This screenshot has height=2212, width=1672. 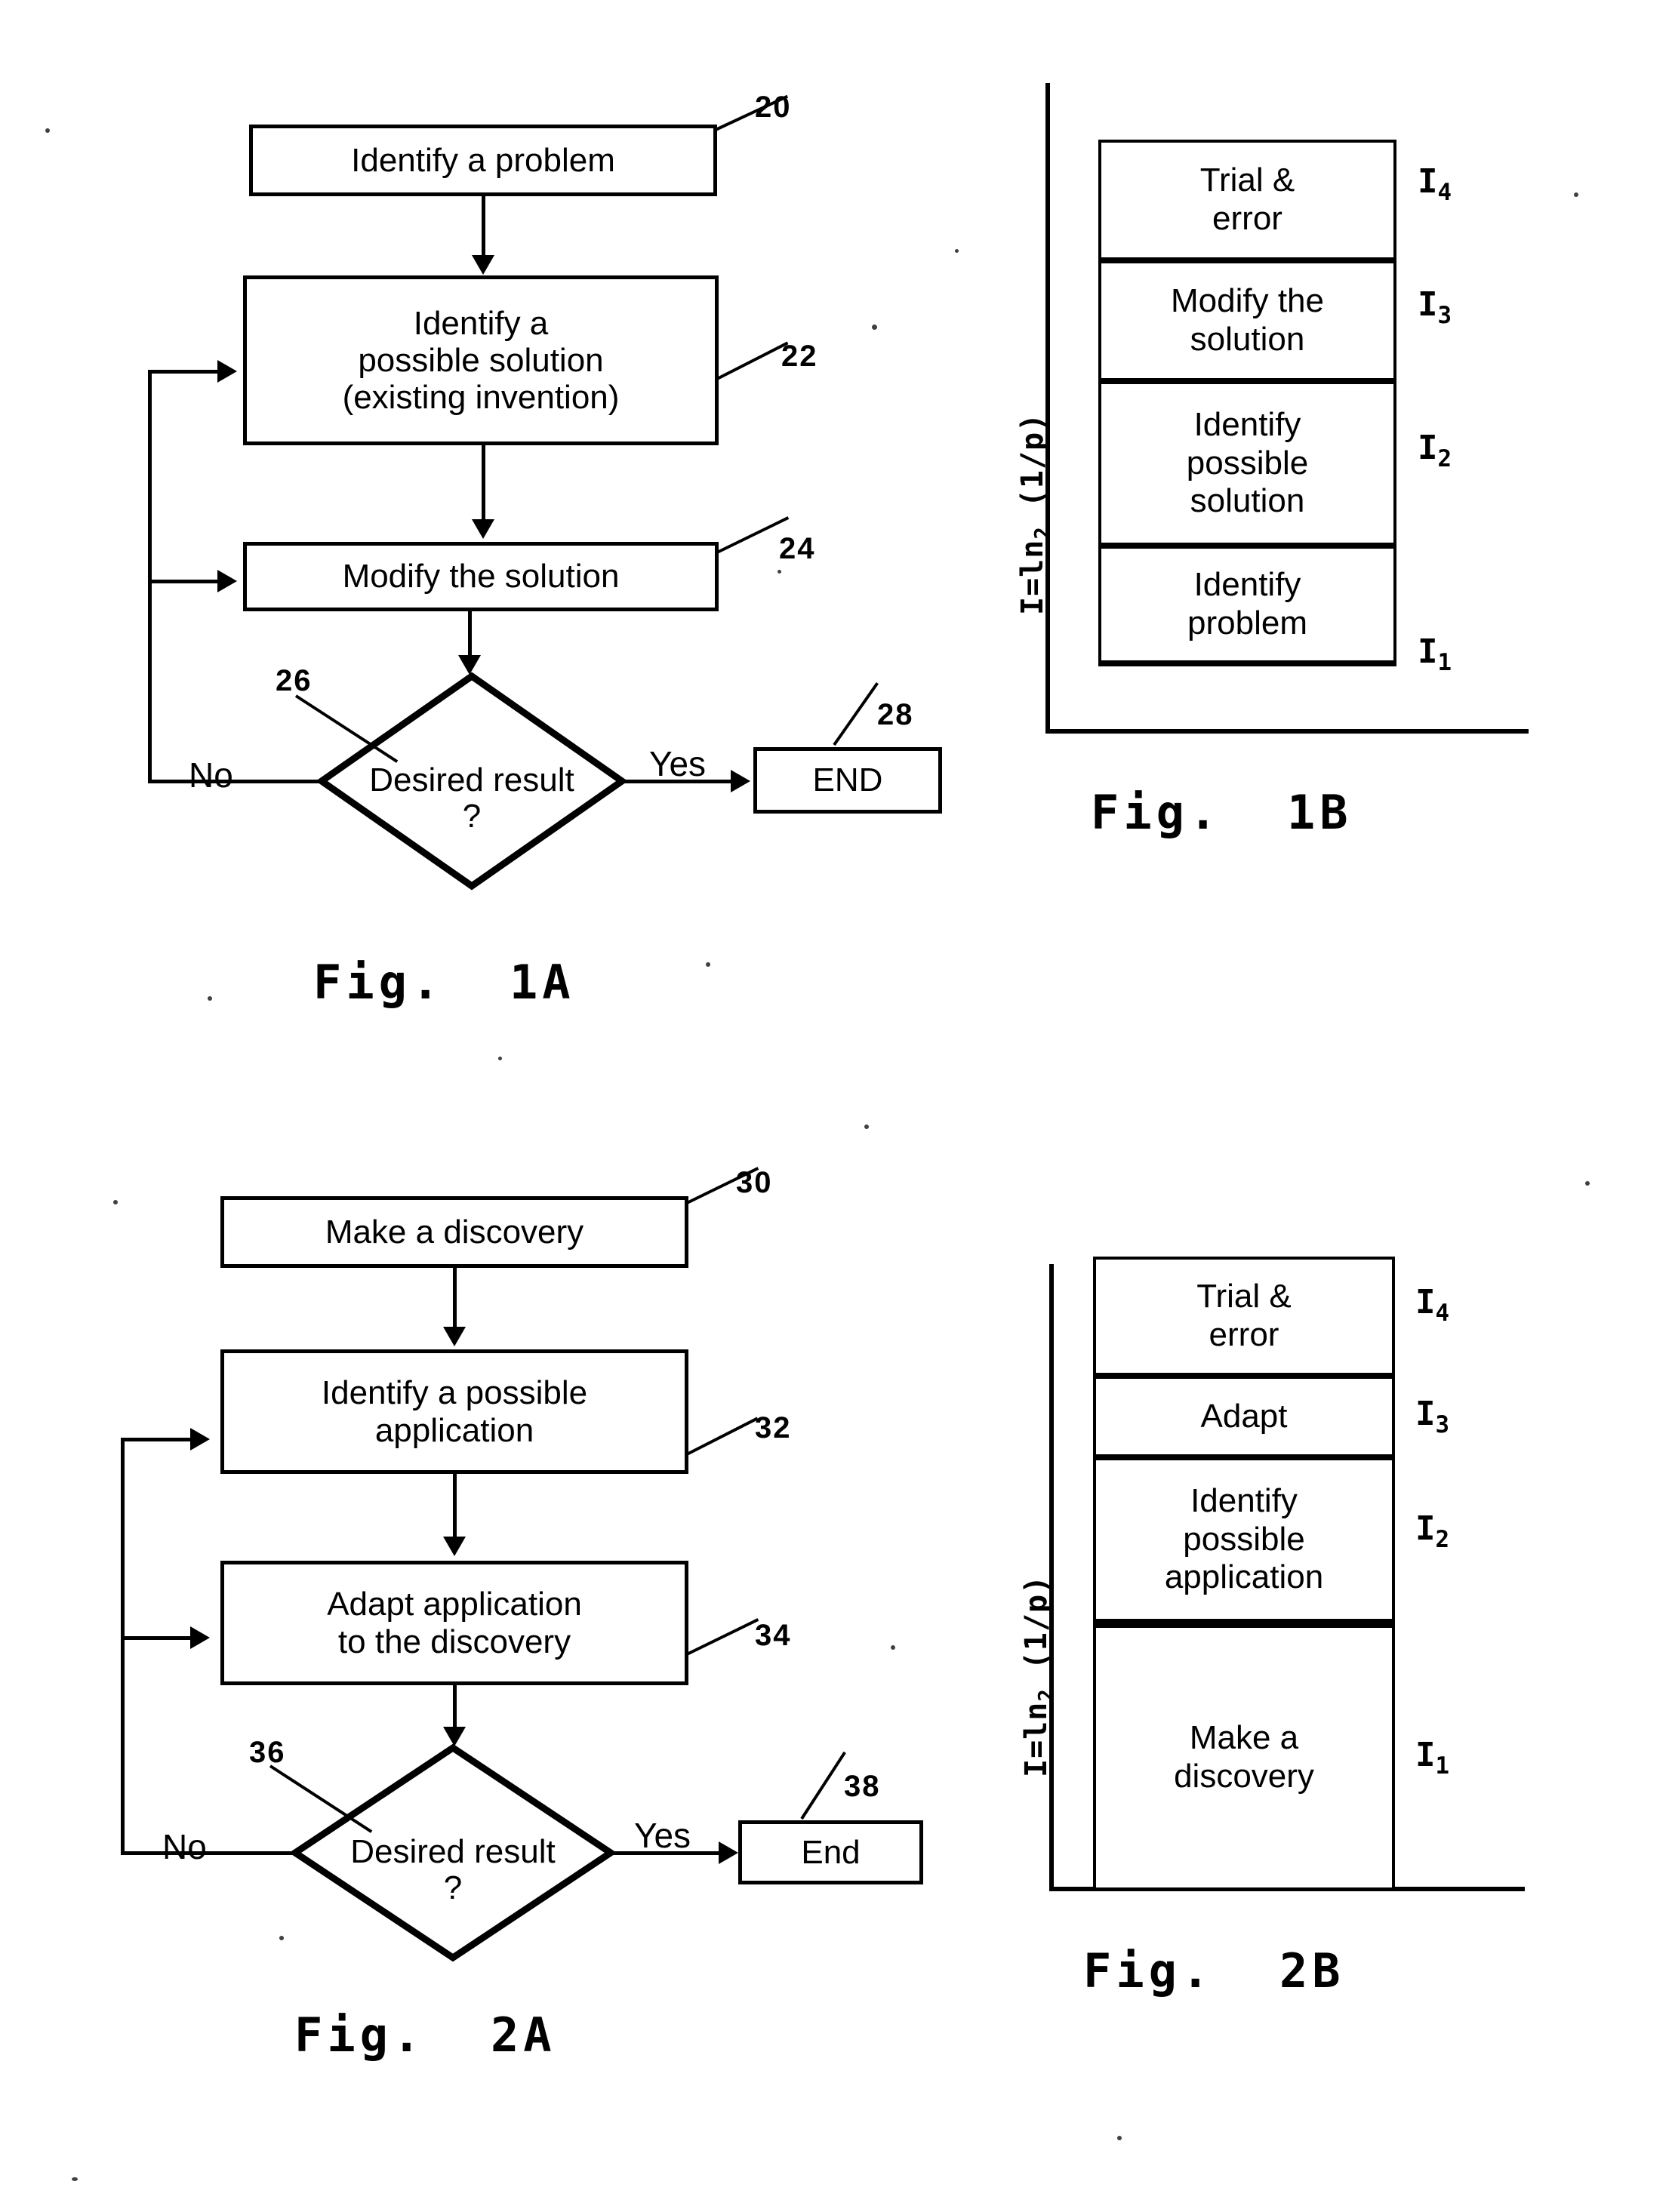 What do you see at coordinates (444, 982) in the screenshot?
I see `caption-fig-1a: Fig. 1A` at bounding box center [444, 982].